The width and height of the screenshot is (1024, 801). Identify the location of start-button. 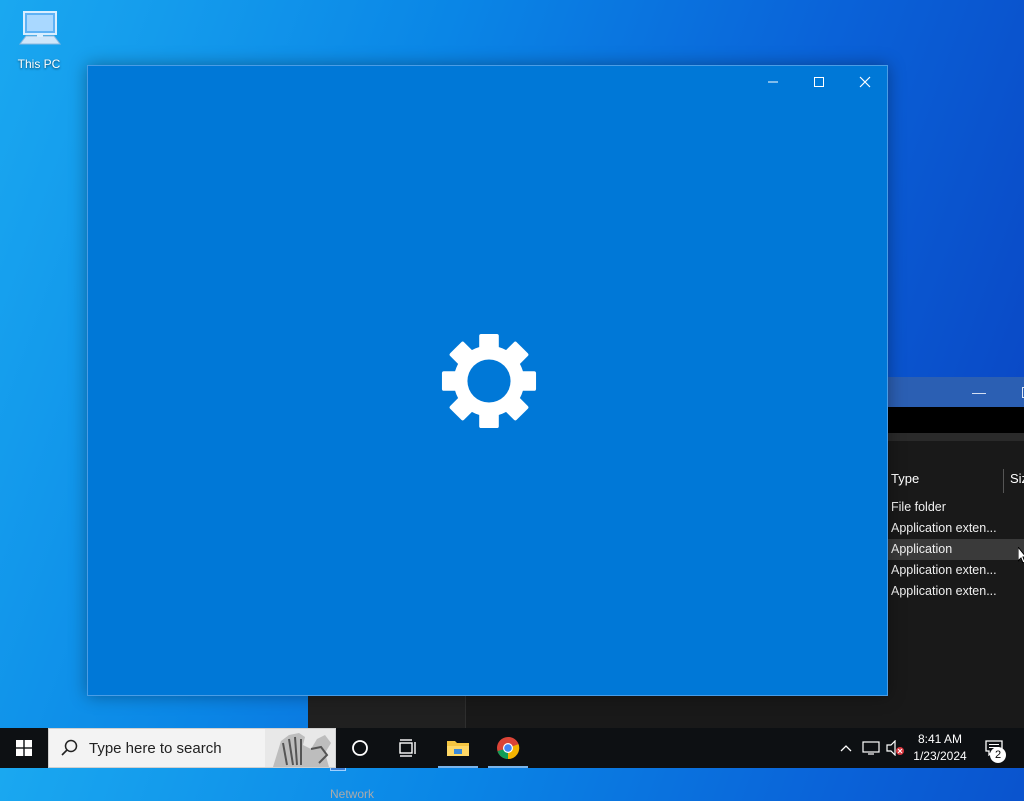
(24, 748).